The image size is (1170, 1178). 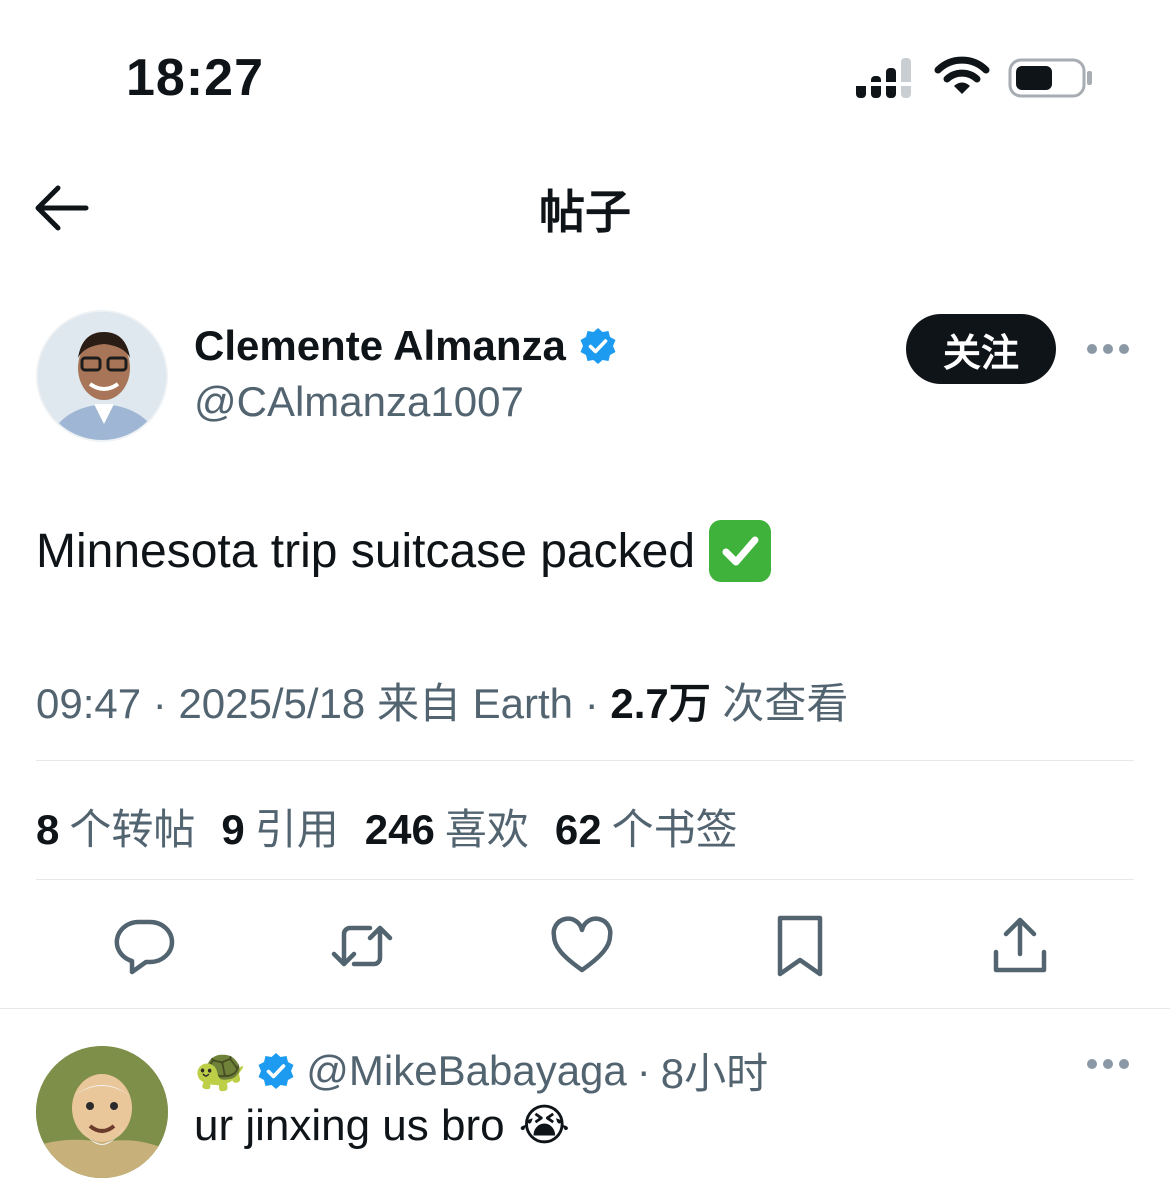 What do you see at coordinates (800, 946) in the screenshot?
I see `bookmark-icon` at bounding box center [800, 946].